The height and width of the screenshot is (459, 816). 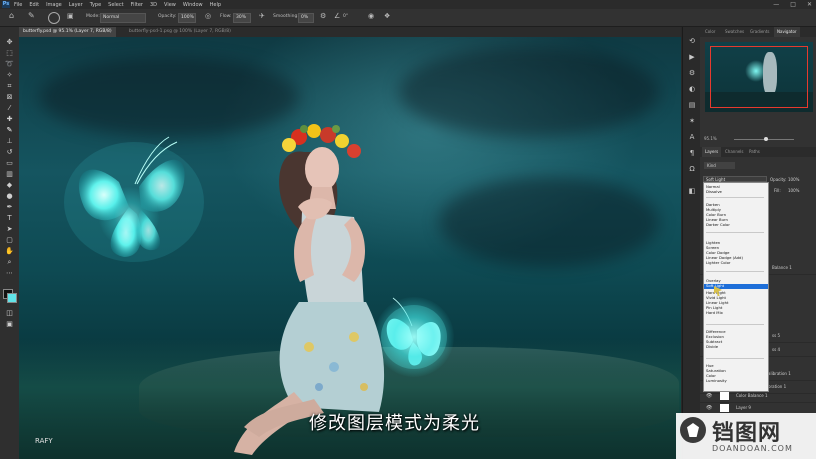 What do you see at coordinates (9, 240) in the screenshot?
I see `shape-tool-icon: ▢` at bounding box center [9, 240].